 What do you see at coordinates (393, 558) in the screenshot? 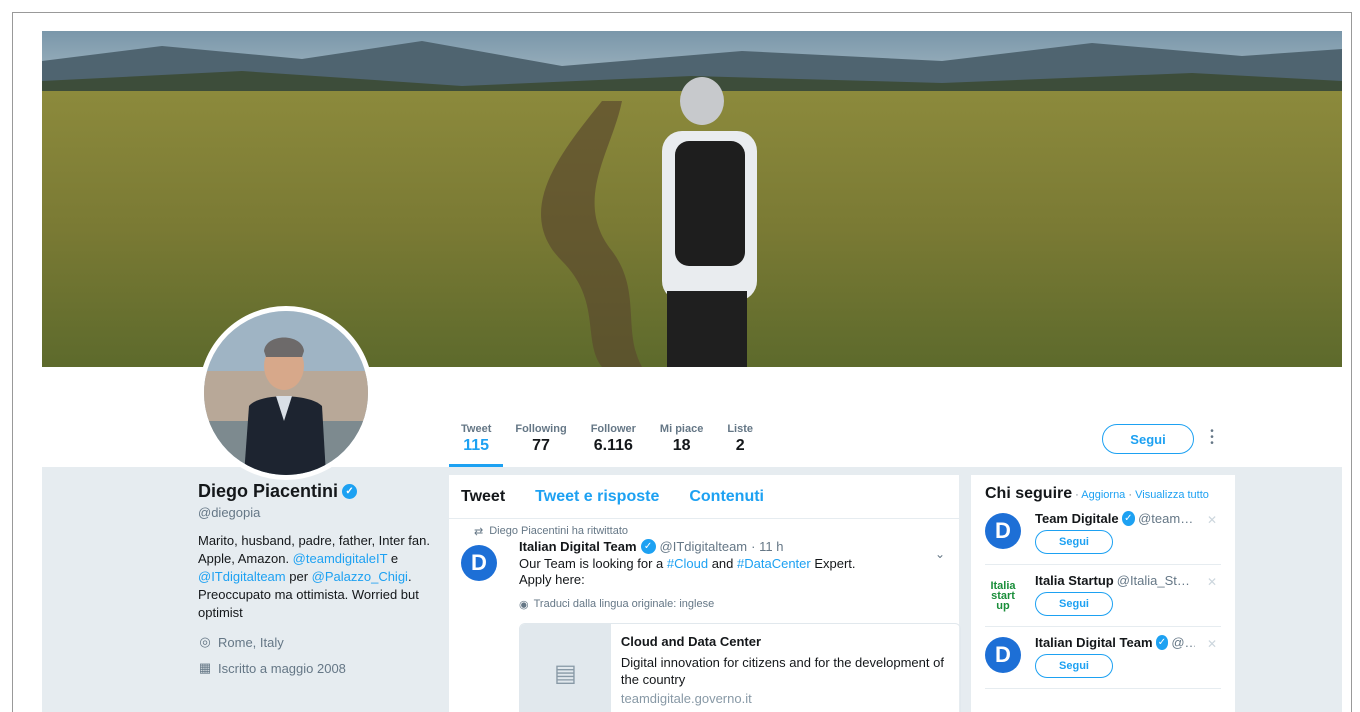
I see `bio-text: e` at bounding box center [393, 558].